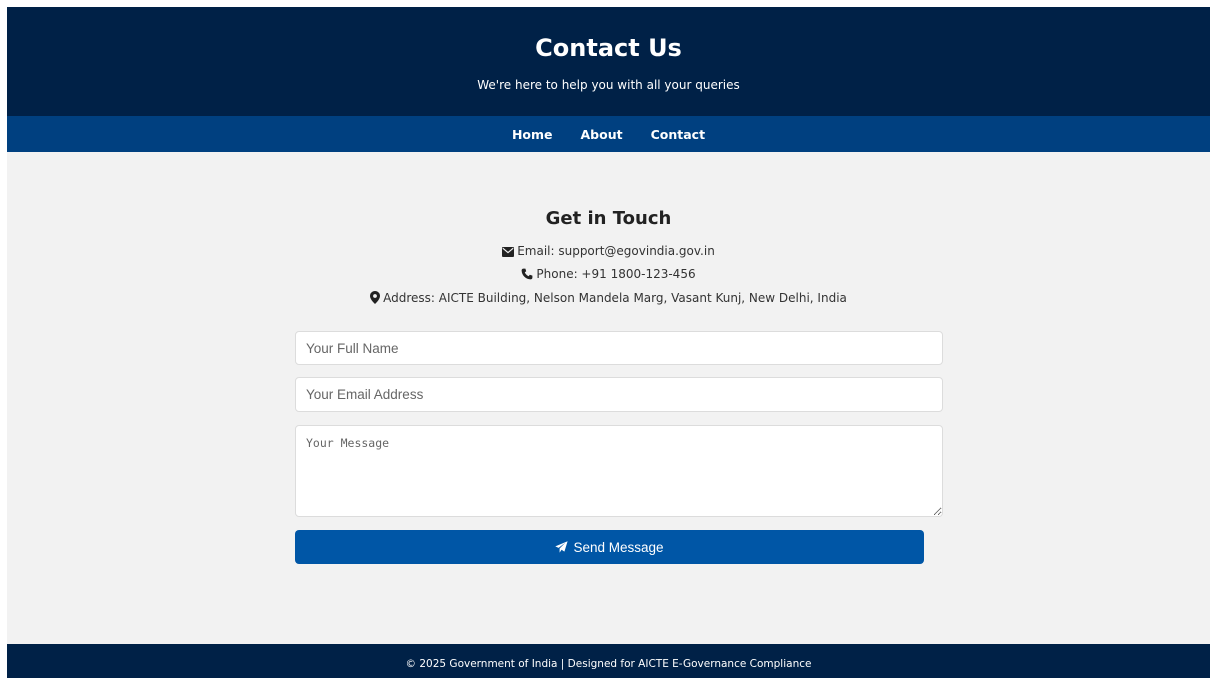  What do you see at coordinates (616, 274) in the screenshot?
I see `contact-phone-text: Phone: +91 1800-123-456` at bounding box center [616, 274].